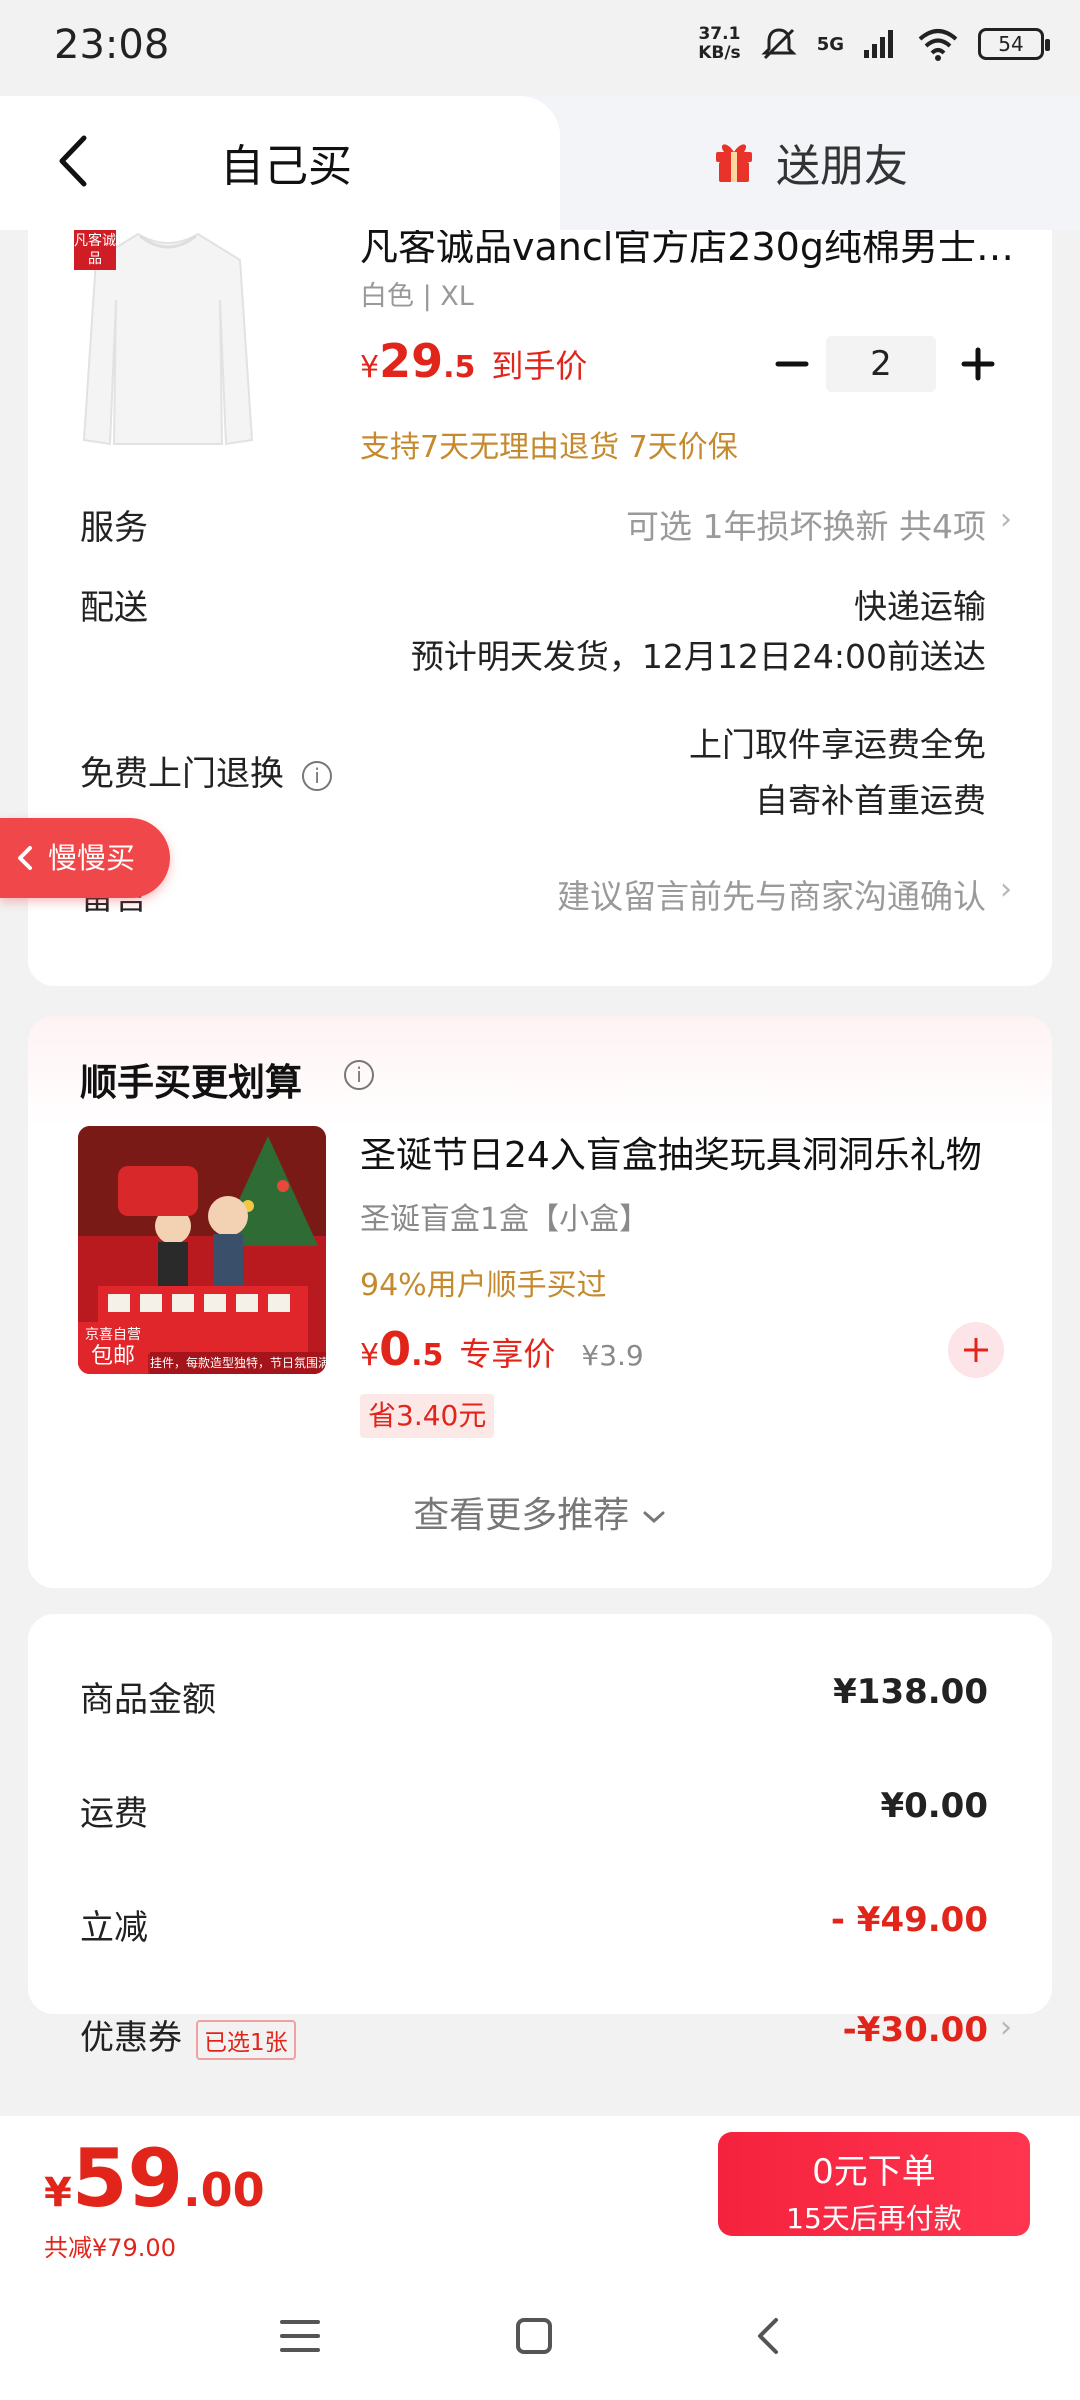 Image resolution: width=1080 pixels, height=2400 pixels. I want to click on quantity-plus-button, so click(978, 364).